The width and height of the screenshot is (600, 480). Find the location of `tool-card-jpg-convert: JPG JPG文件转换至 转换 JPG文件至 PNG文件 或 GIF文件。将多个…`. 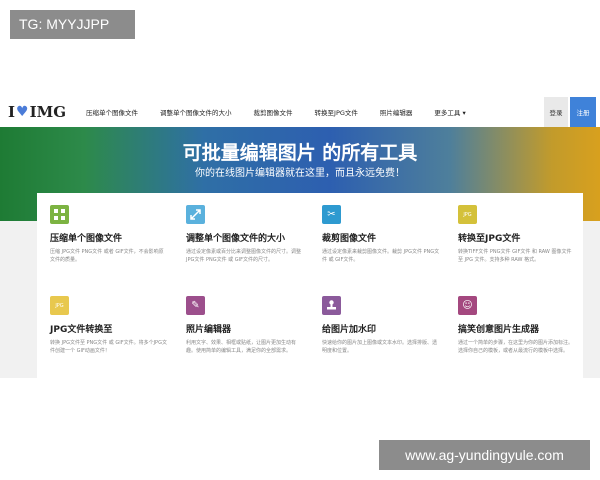

tool-card-jpg-convert: JPG JPG文件转换至 转换 JPG文件至 PNG文件 或 GIF文件。将多个… is located at coordinates (109, 325).